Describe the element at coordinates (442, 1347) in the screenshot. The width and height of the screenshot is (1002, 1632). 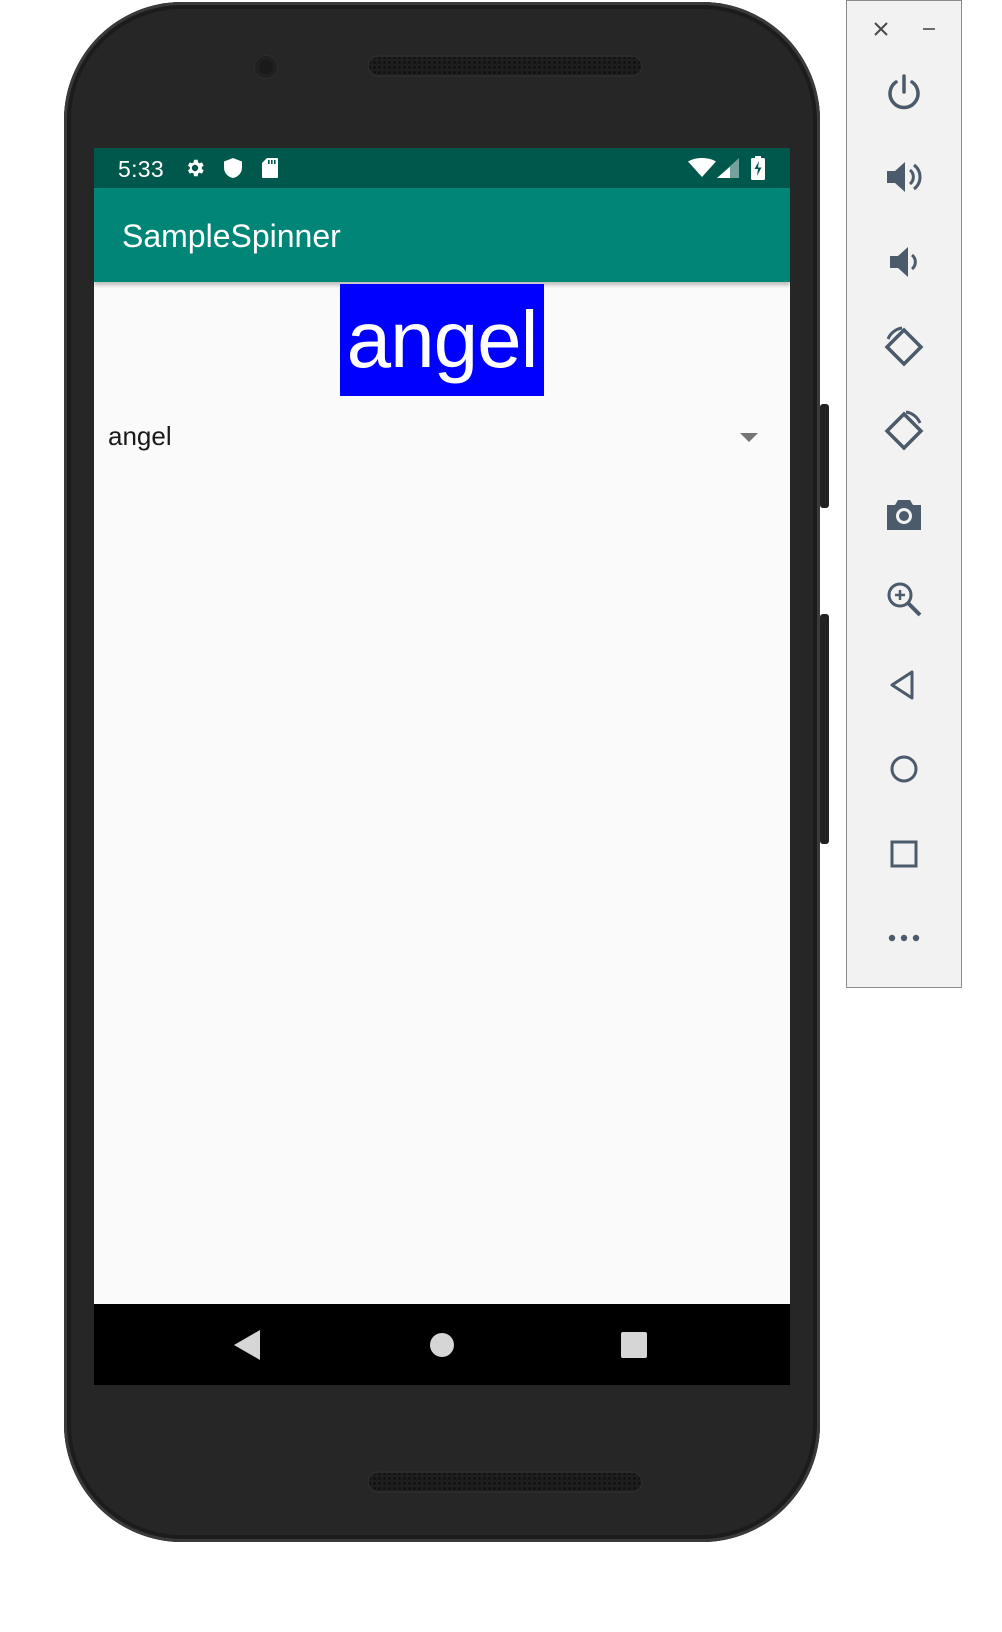
I see `nav-home-button` at that location.